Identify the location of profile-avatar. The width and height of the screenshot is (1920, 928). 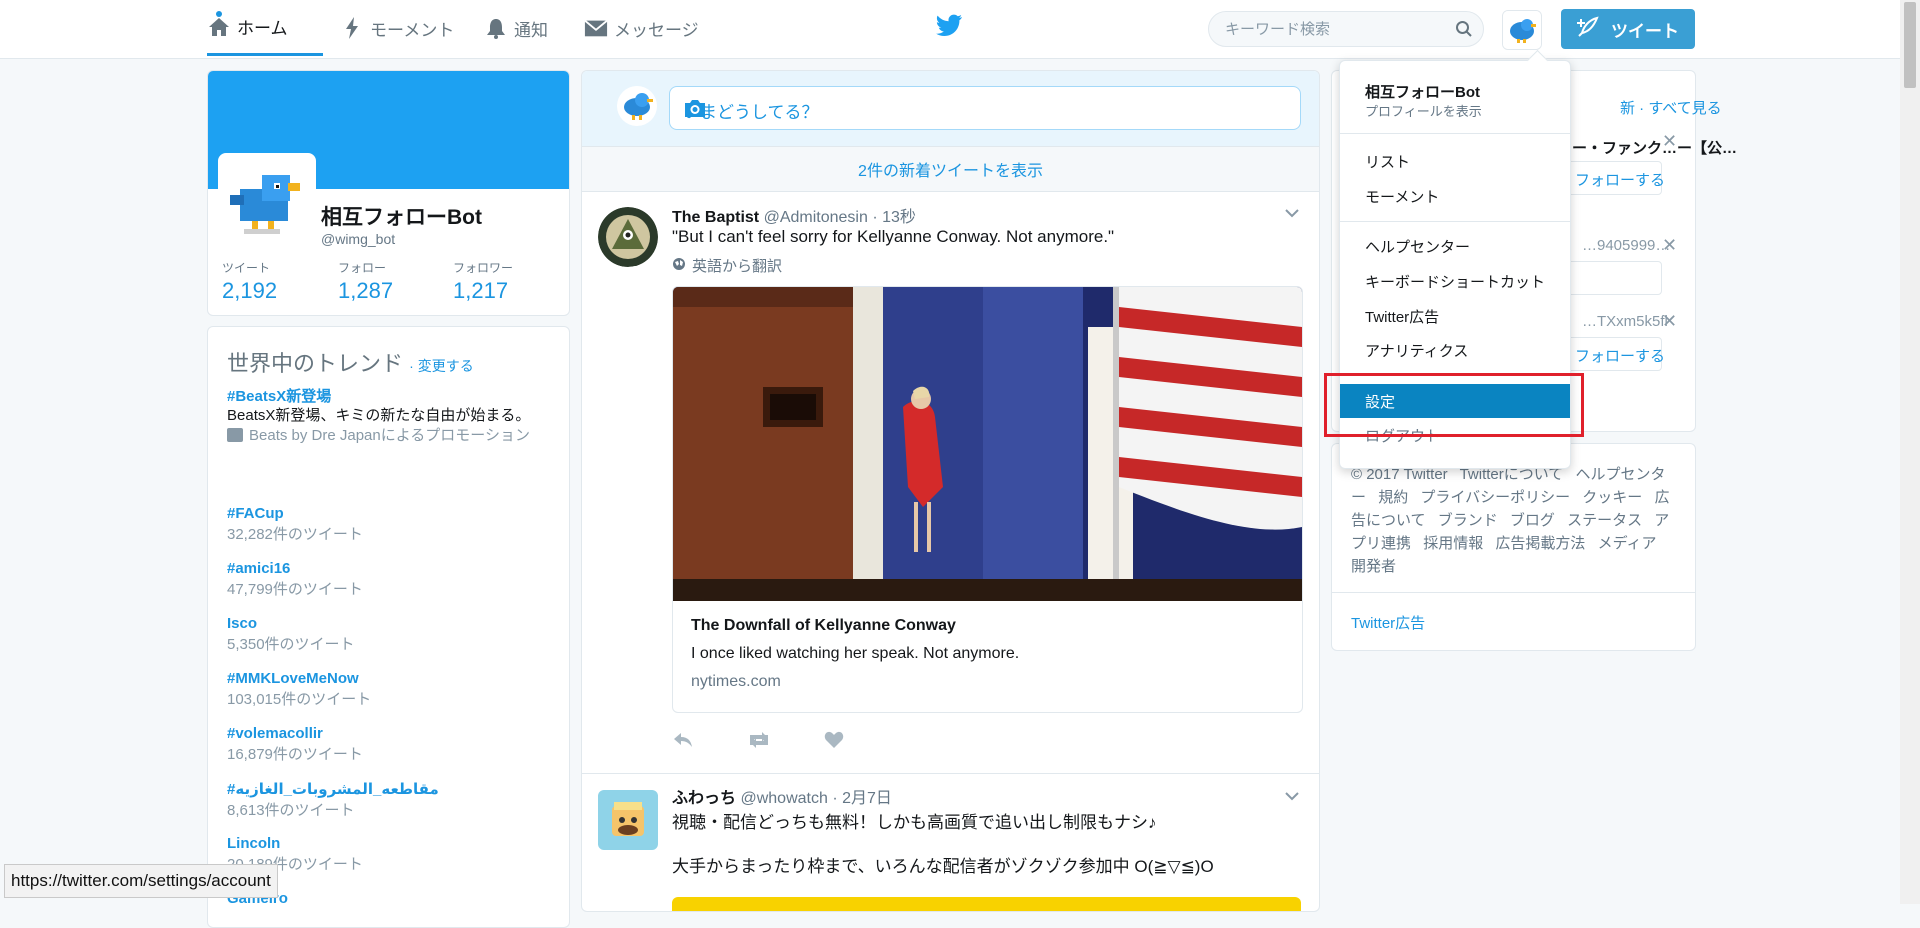
(267, 202).